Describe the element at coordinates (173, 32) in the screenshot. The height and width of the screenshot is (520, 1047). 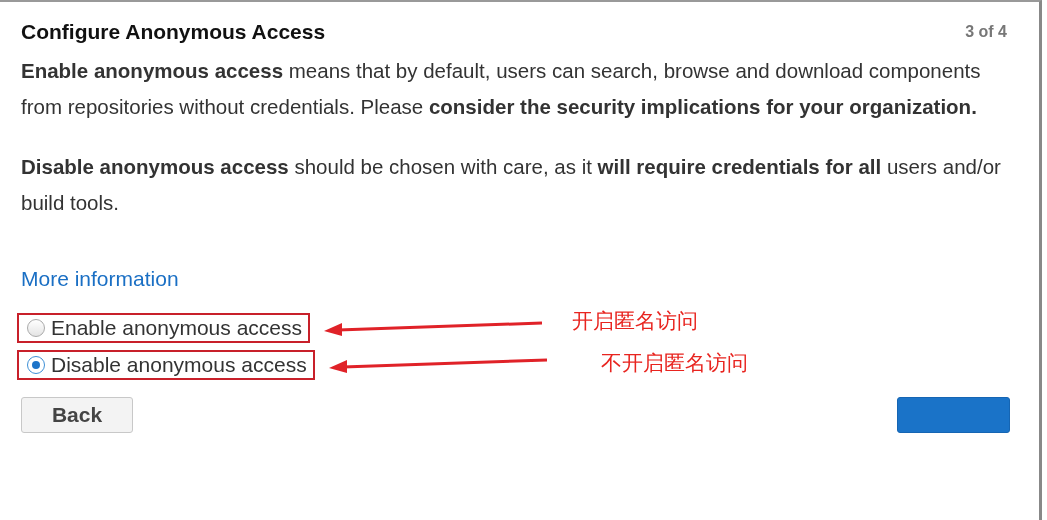
I see `dialog-title: Configure Anonymous Access` at that location.